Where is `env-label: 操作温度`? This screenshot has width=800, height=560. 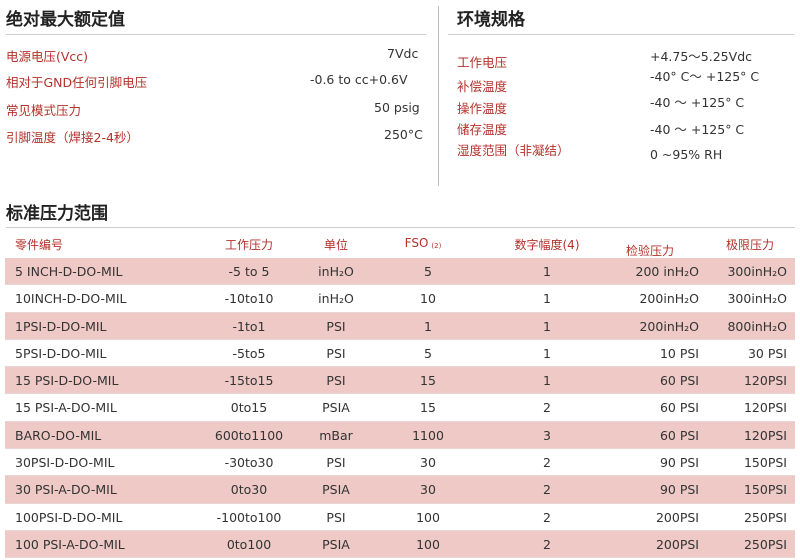 env-label: 操作温度 is located at coordinates (482, 108).